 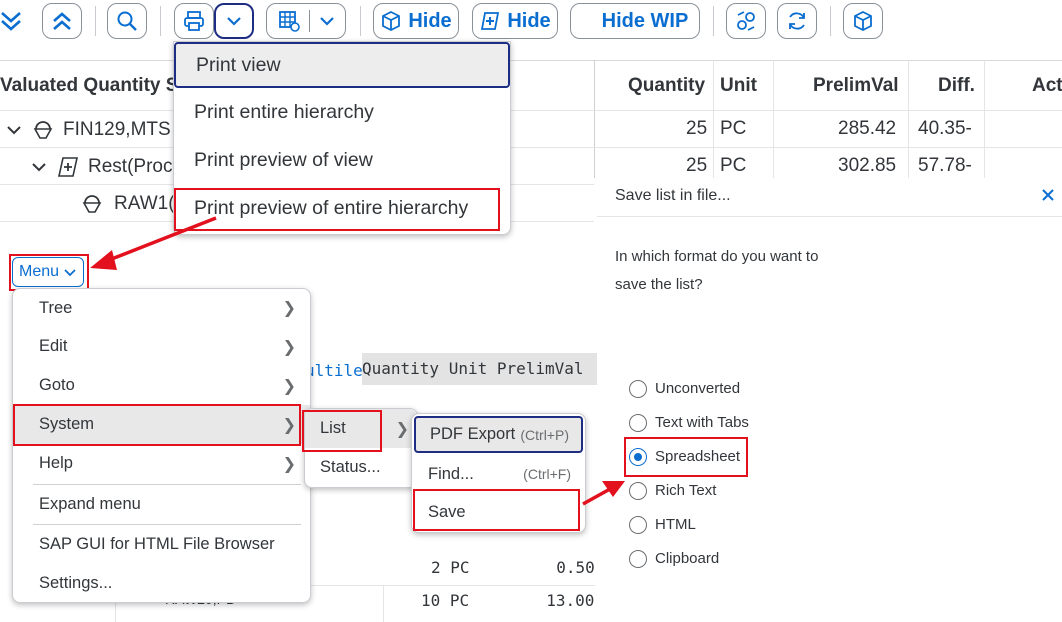 What do you see at coordinates (153, 243) in the screenshot?
I see `arrow-to-menu` at bounding box center [153, 243].